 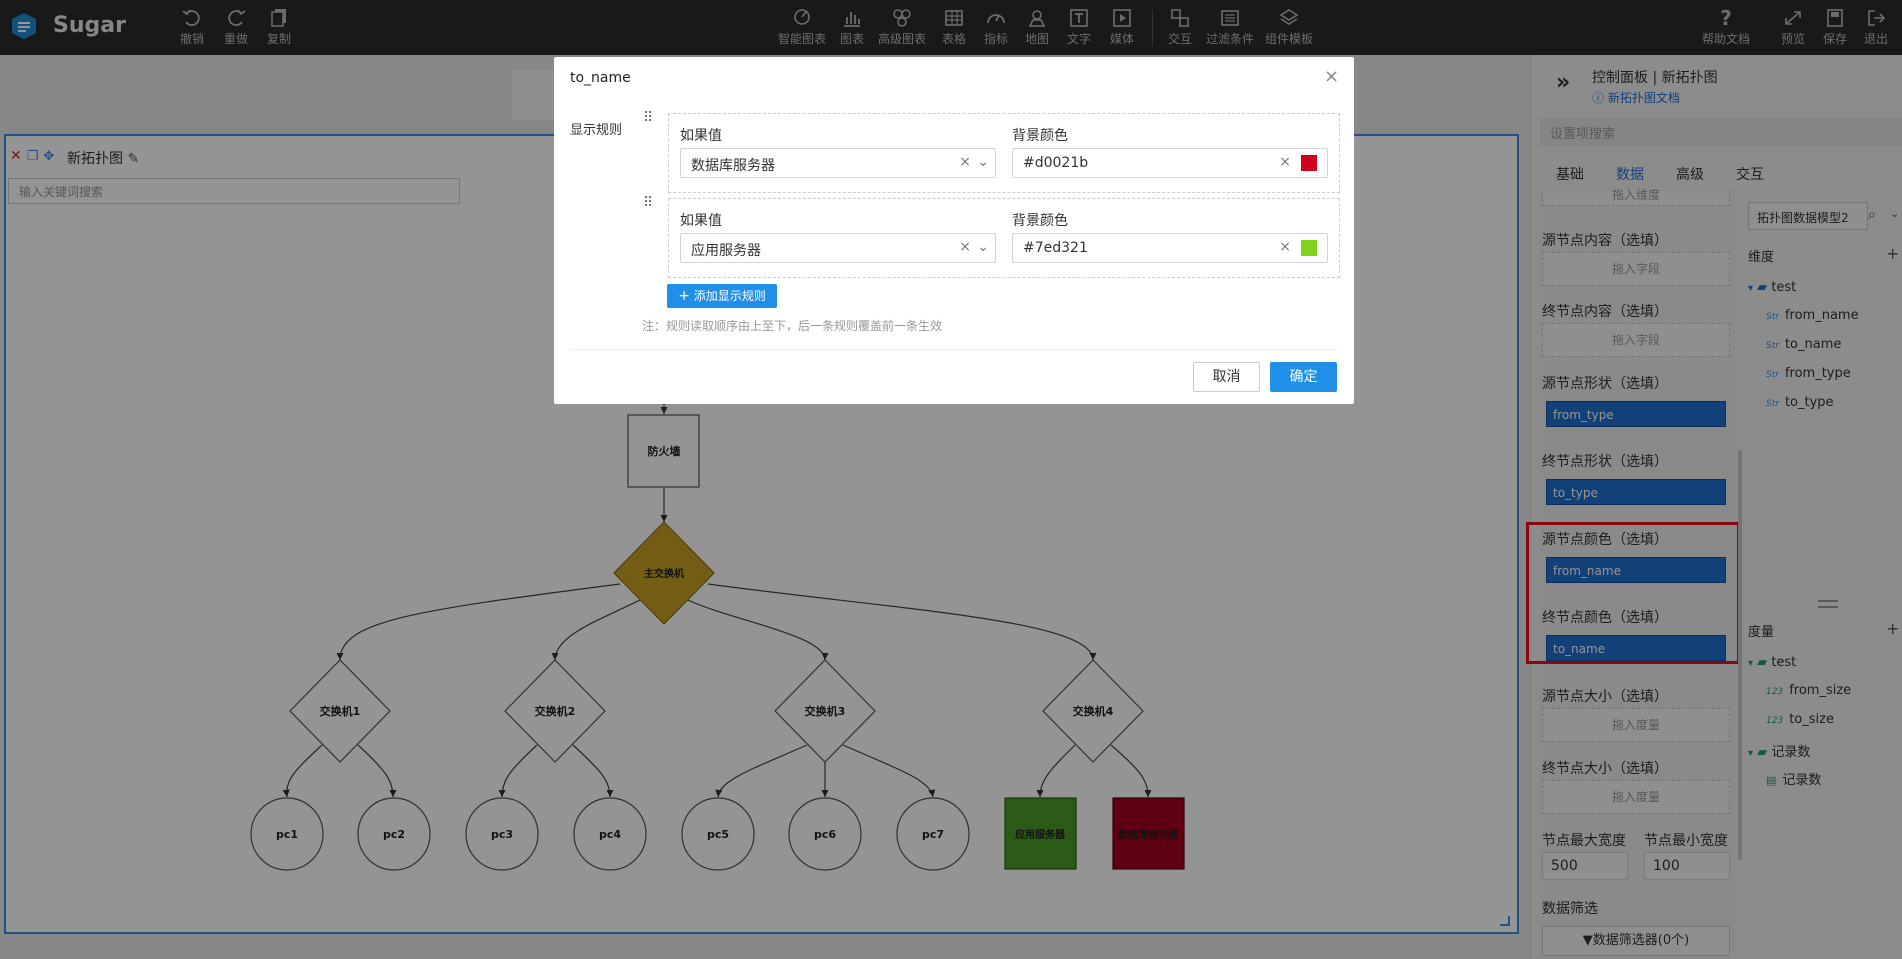 I want to click on cancel-button: 取消, so click(x=1226, y=377).